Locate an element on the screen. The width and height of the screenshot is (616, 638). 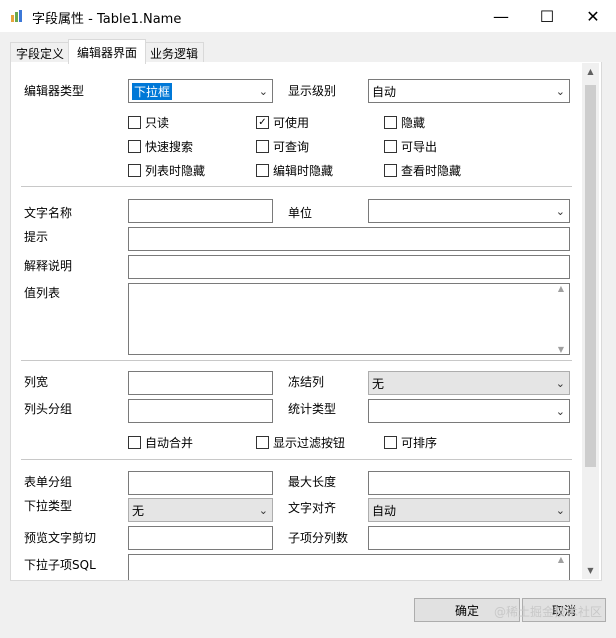
hint-label: 提示 is located at coordinates (36, 237).